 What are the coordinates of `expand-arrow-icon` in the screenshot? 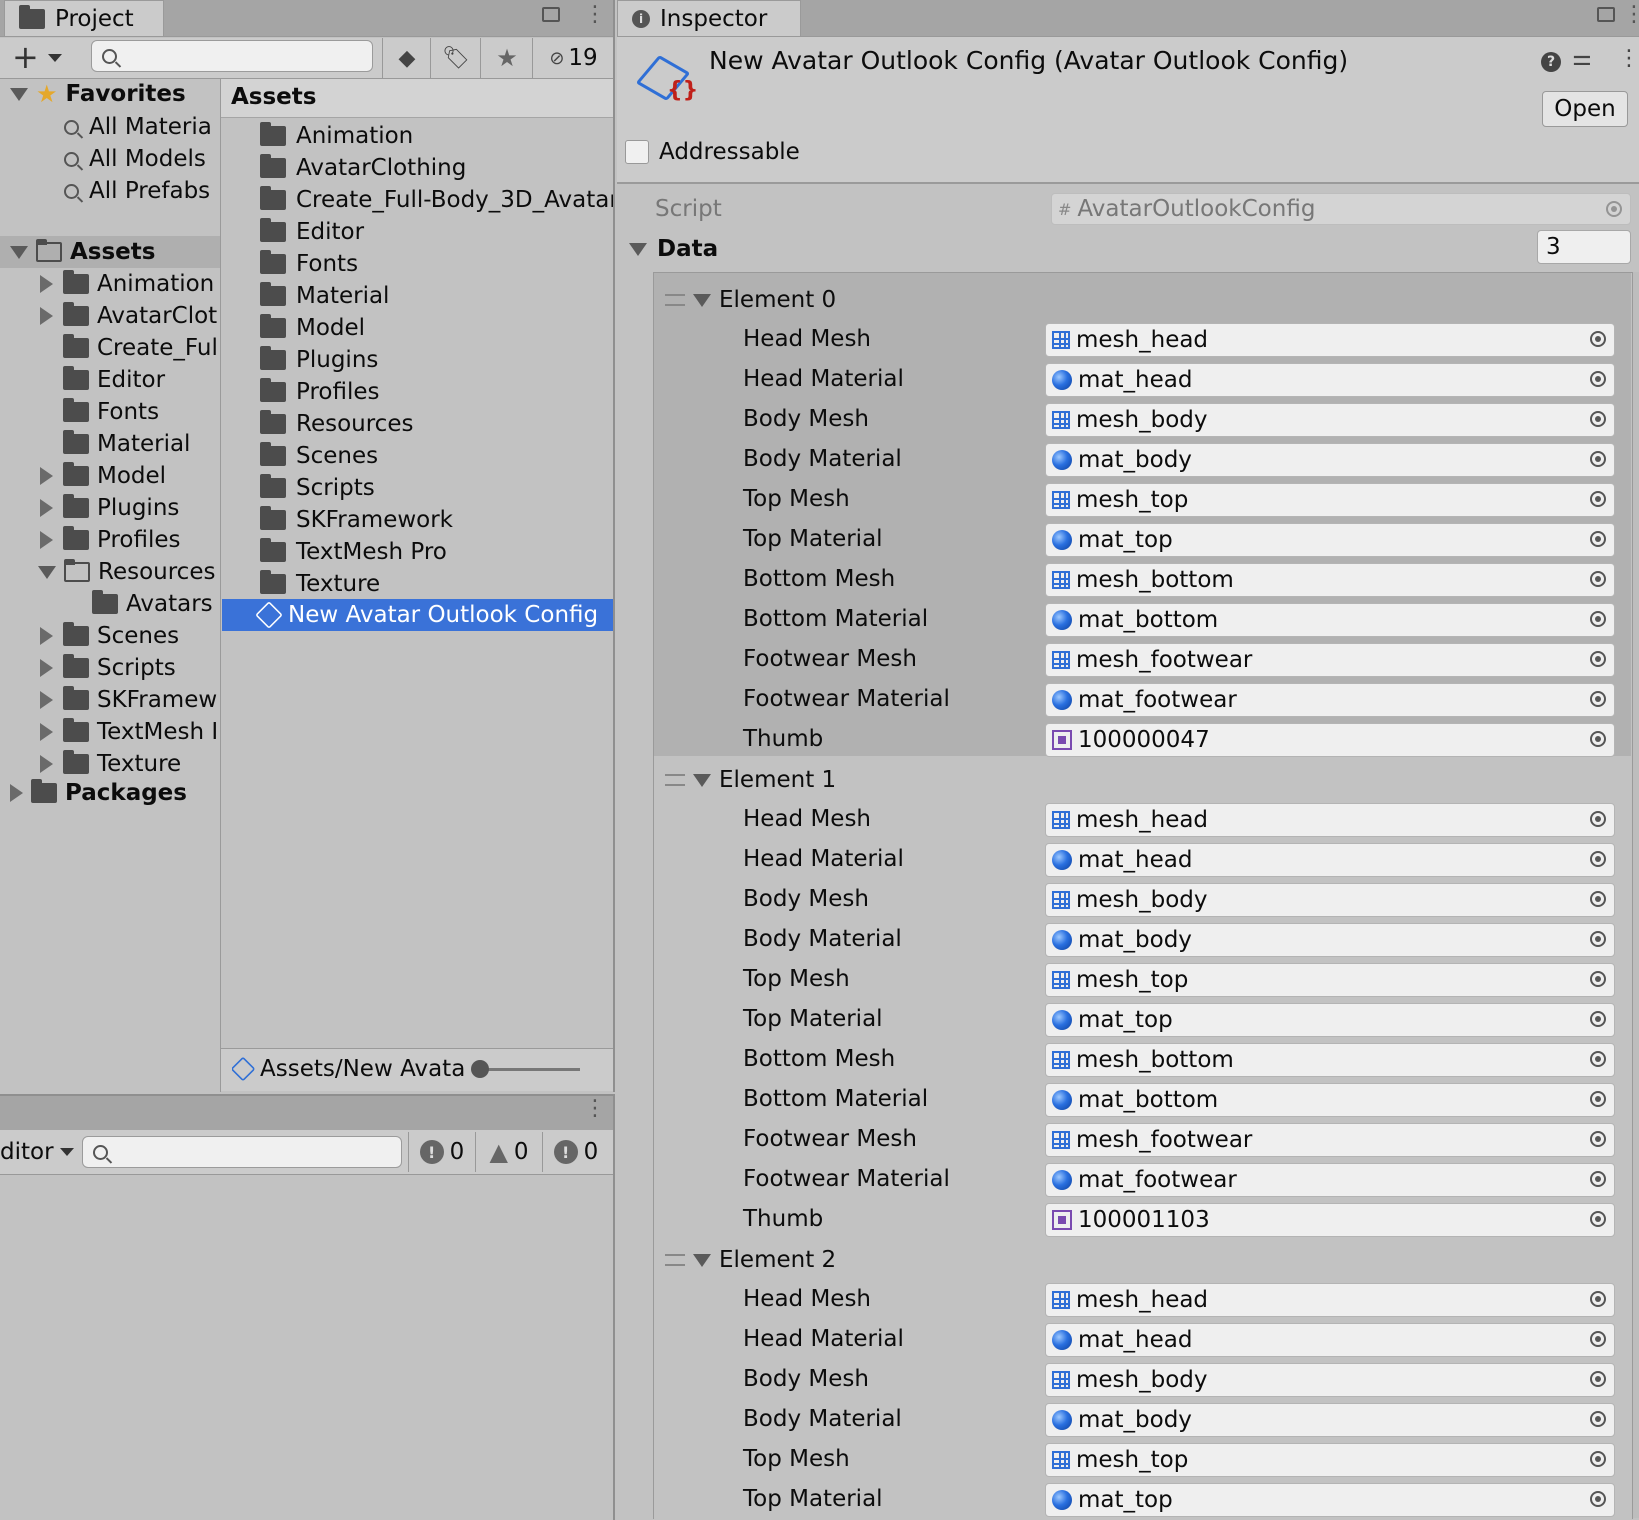 It's located at (47, 572).